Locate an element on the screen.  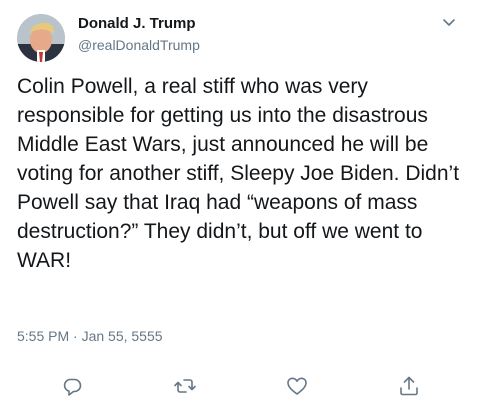
author-handle: @realDonaldTrump is located at coordinates (139, 45).